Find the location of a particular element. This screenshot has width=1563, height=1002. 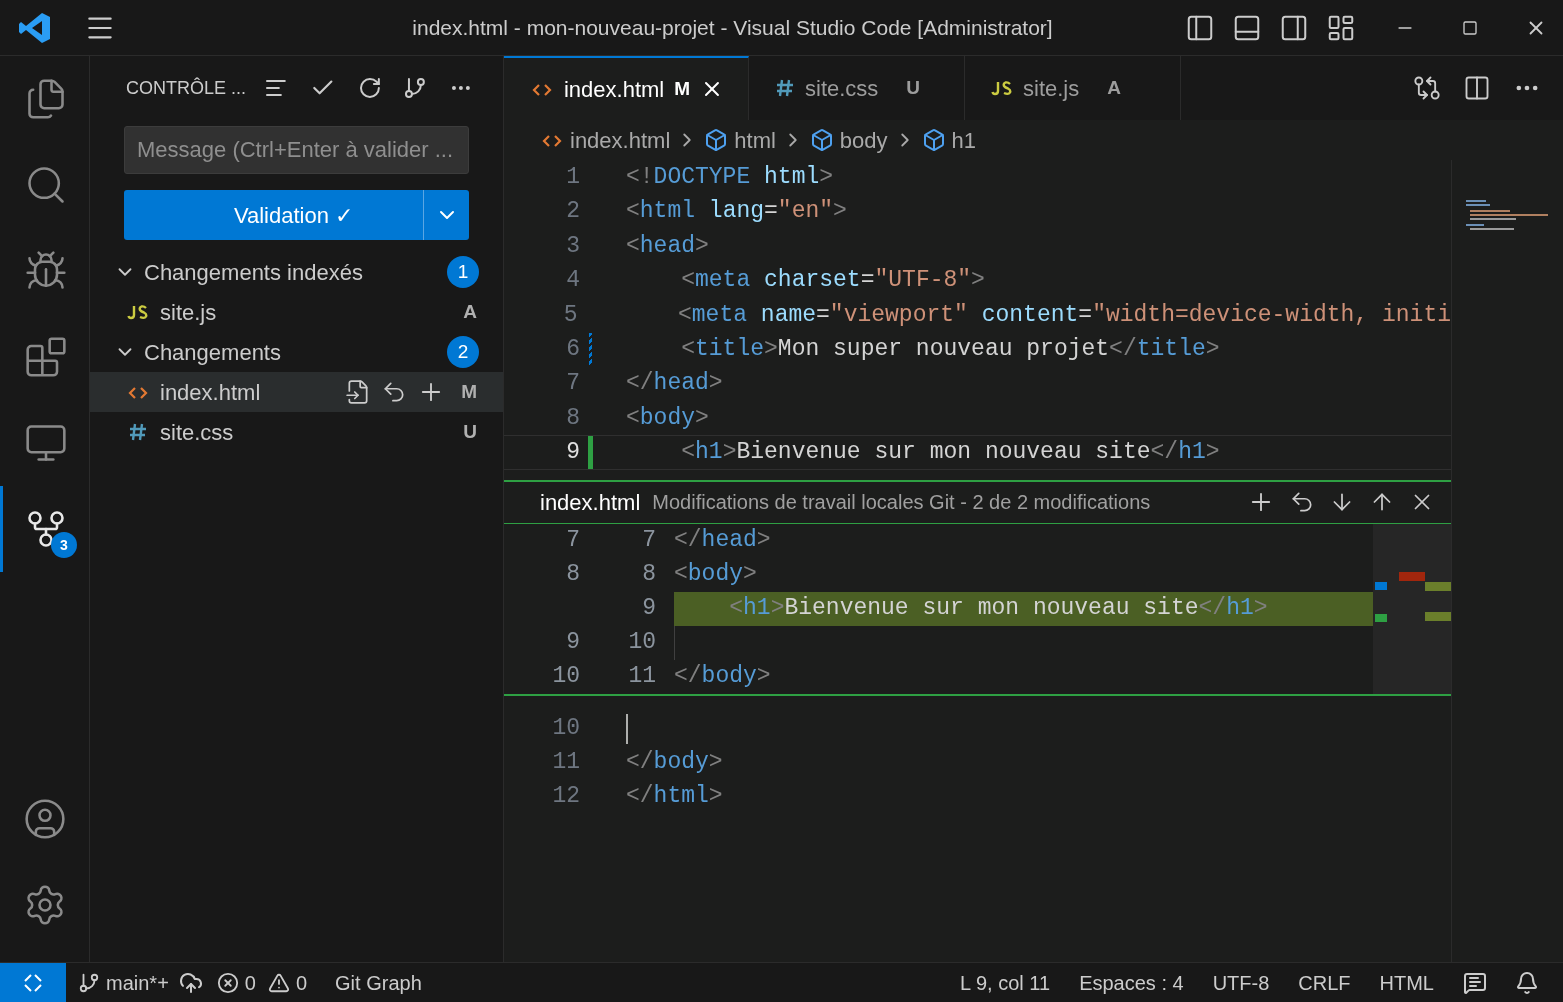

group-header: Changements 2 is located at coordinates (296, 352).